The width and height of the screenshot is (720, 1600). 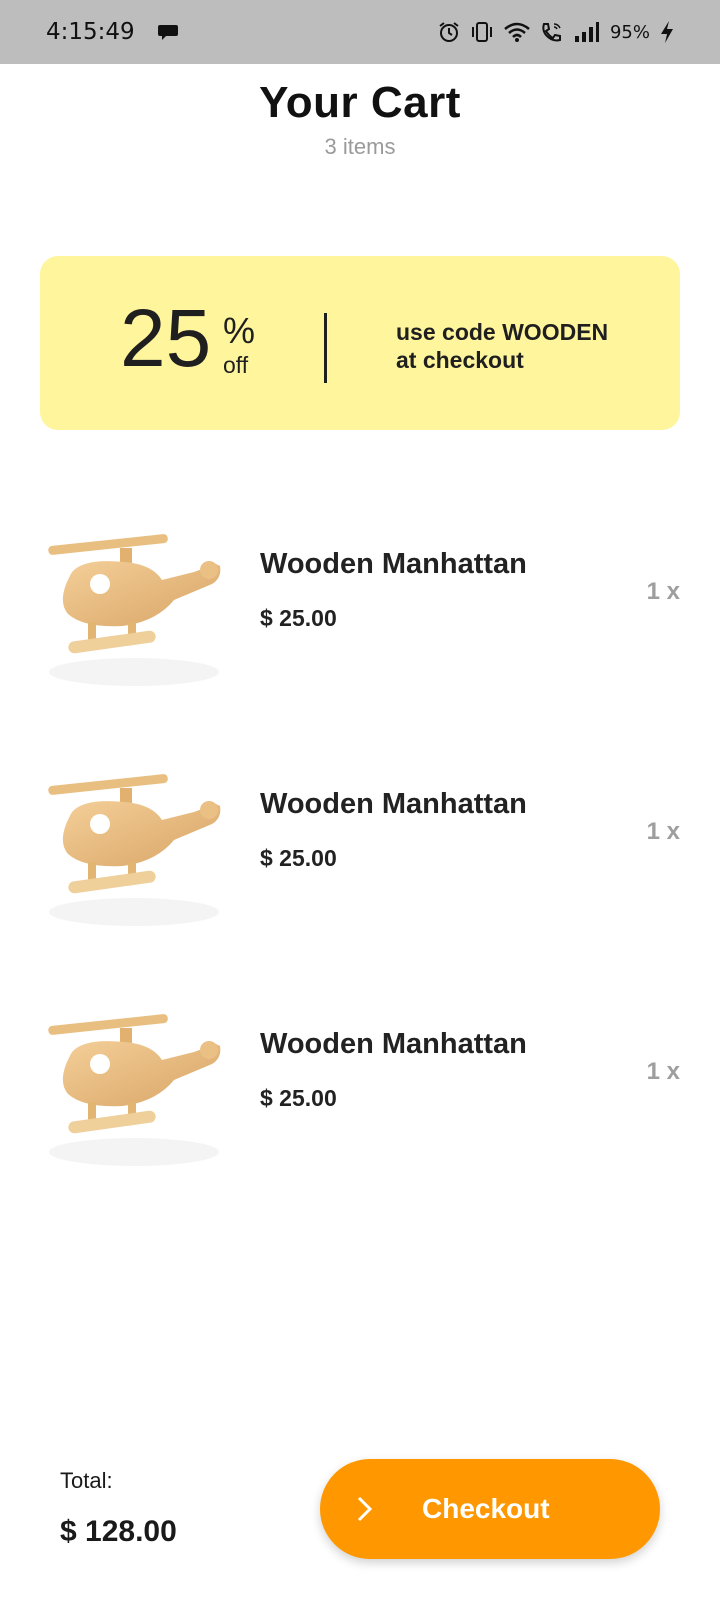 What do you see at coordinates (360, 146) in the screenshot?
I see `item-count: 3 items` at bounding box center [360, 146].